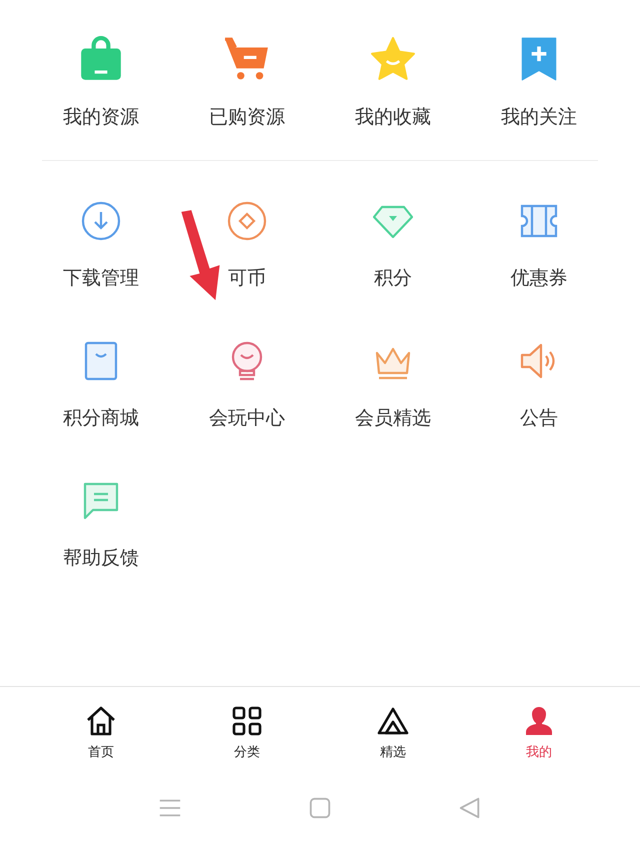 Image resolution: width=640 pixels, height=856 pixels. I want to click on nav-tab: 精选, so click(393, 733).